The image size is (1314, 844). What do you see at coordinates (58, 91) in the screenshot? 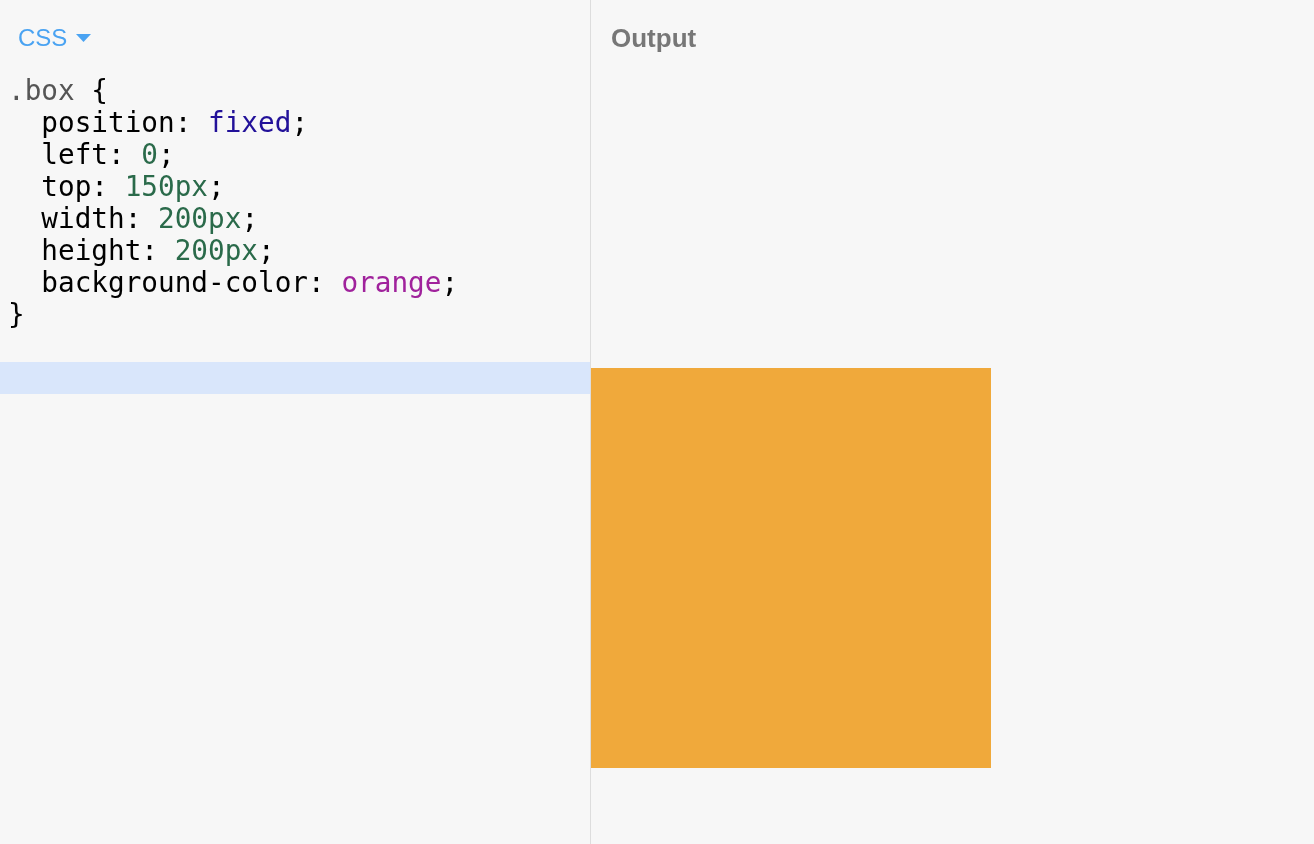
I see `code-line: .box {` at bounding box center [58, 91].